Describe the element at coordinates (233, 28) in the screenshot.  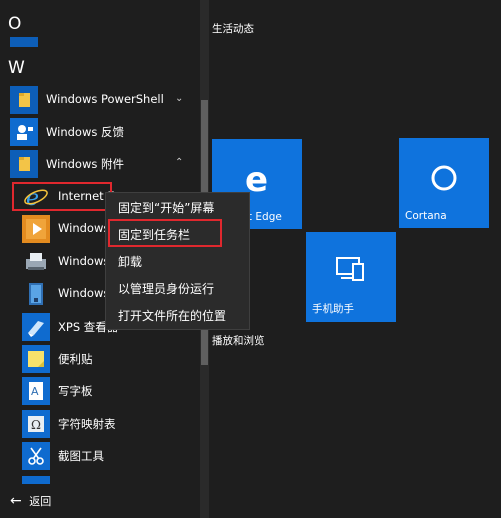
I see `group-title-life: 生活动态` at that location.